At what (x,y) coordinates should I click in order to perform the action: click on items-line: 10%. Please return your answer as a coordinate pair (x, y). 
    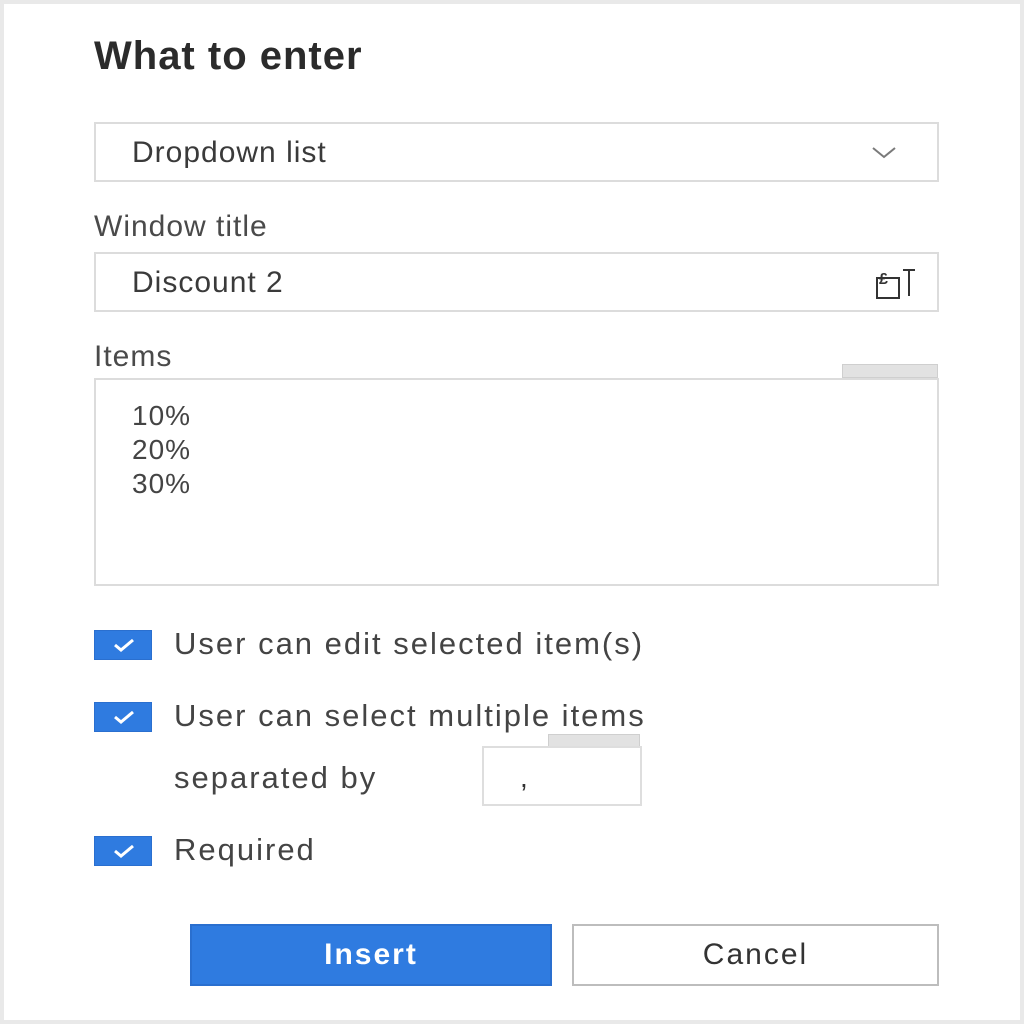
    Looking at the image, I should click on (162, 415).